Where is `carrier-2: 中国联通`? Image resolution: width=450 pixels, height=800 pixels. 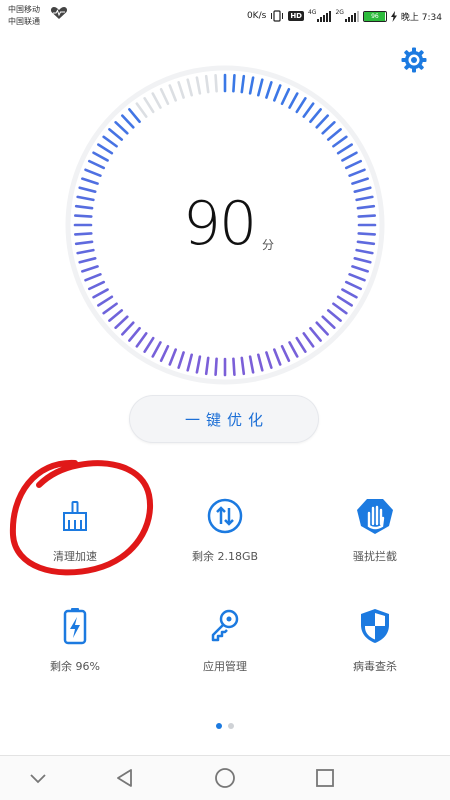
carrier-2: 中国联通 is located at coordinates (24, 21).